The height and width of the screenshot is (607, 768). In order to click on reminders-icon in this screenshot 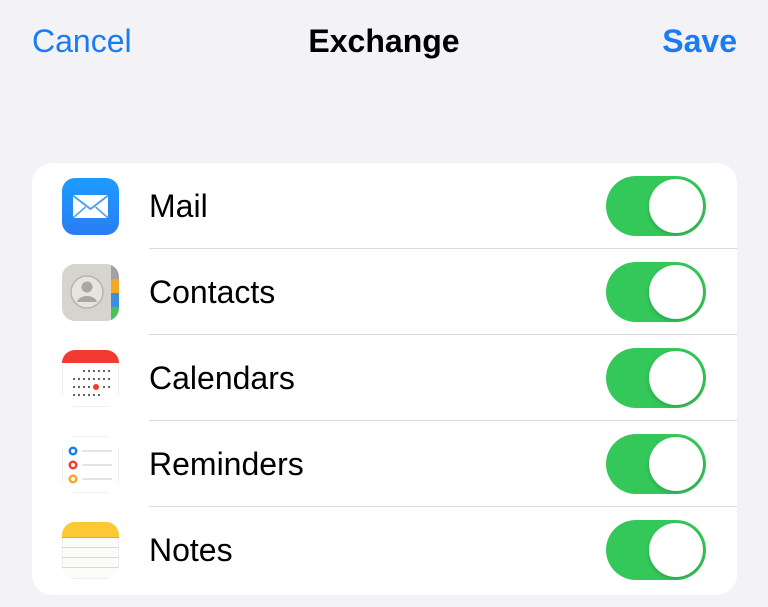, I will do `click(90, 464)`.